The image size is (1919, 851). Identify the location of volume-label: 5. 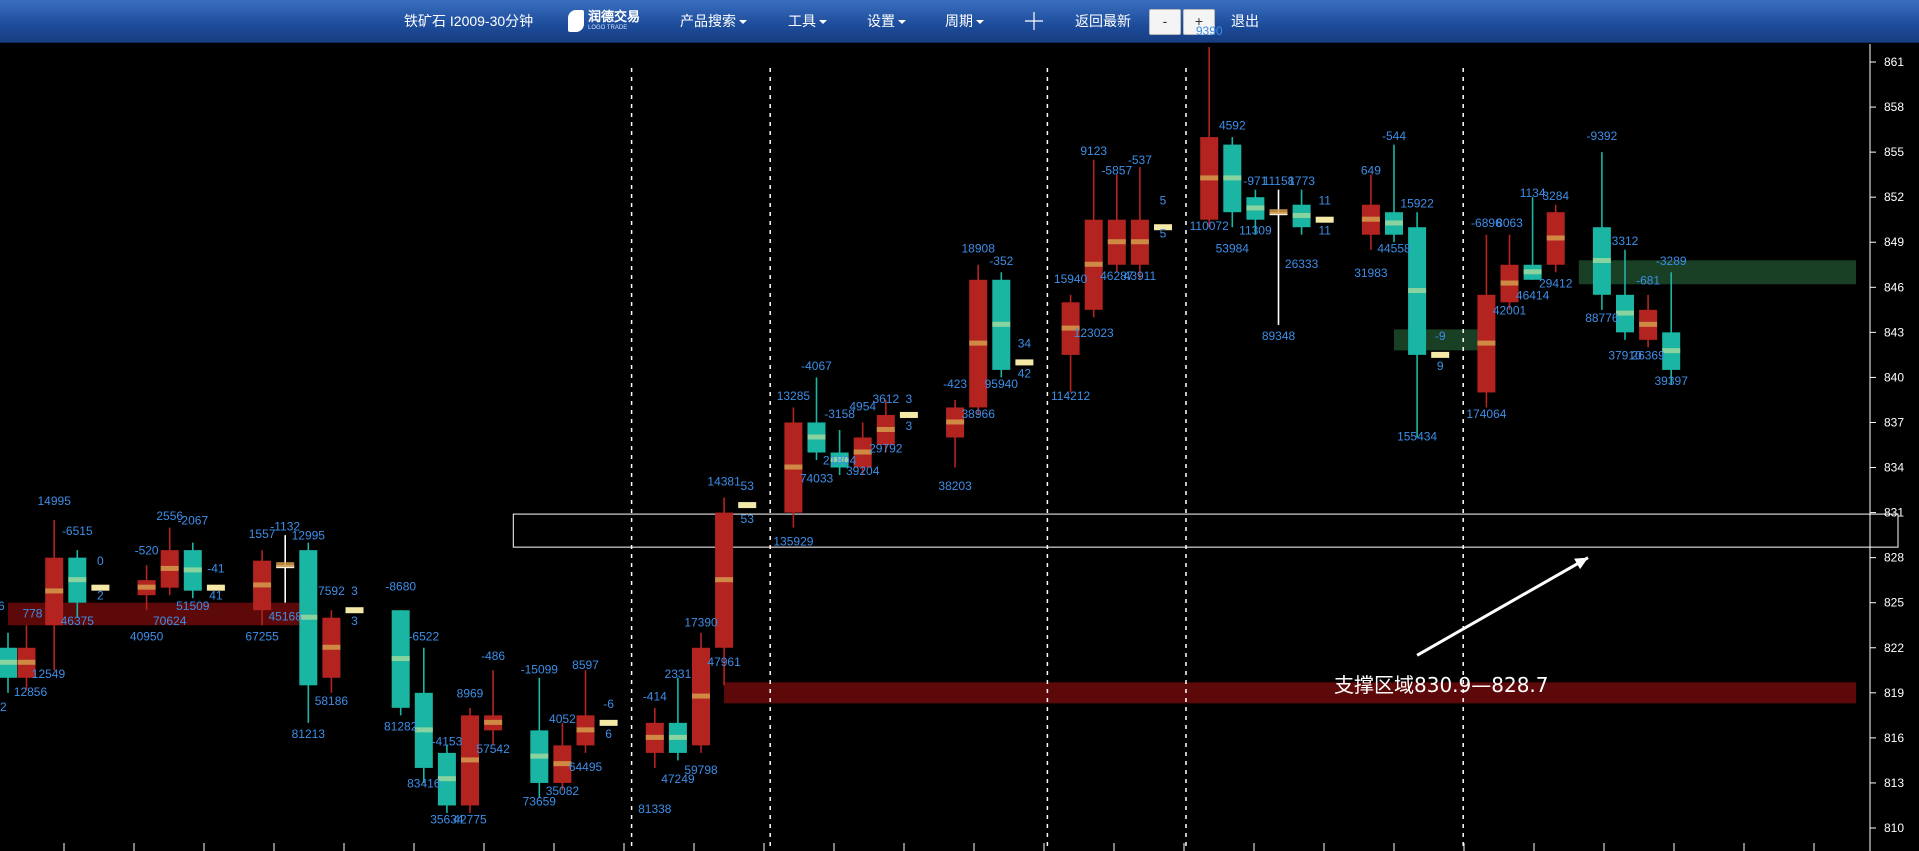
(1163, 201).